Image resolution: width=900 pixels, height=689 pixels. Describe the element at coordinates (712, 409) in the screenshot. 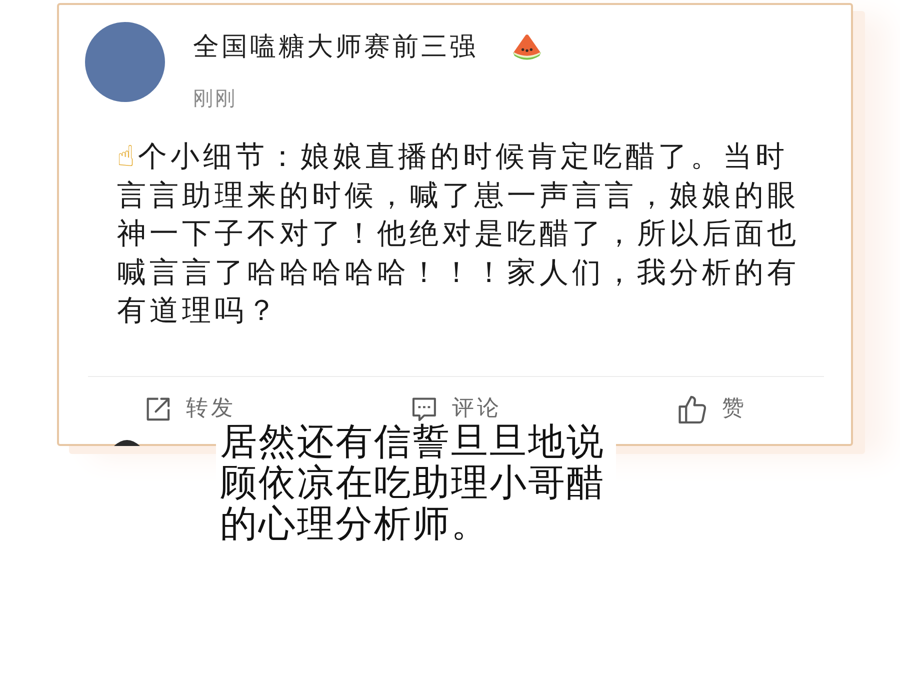

I see `like-button: 赞` at that location.